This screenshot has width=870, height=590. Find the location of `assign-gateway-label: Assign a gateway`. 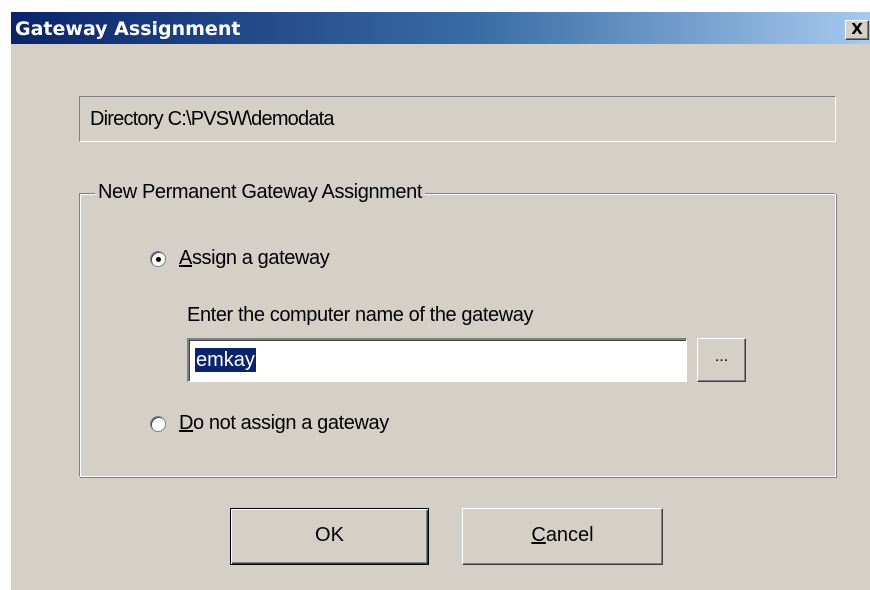

assign-gateway-label: Assign a gateway is located at coordinates (254, 258).